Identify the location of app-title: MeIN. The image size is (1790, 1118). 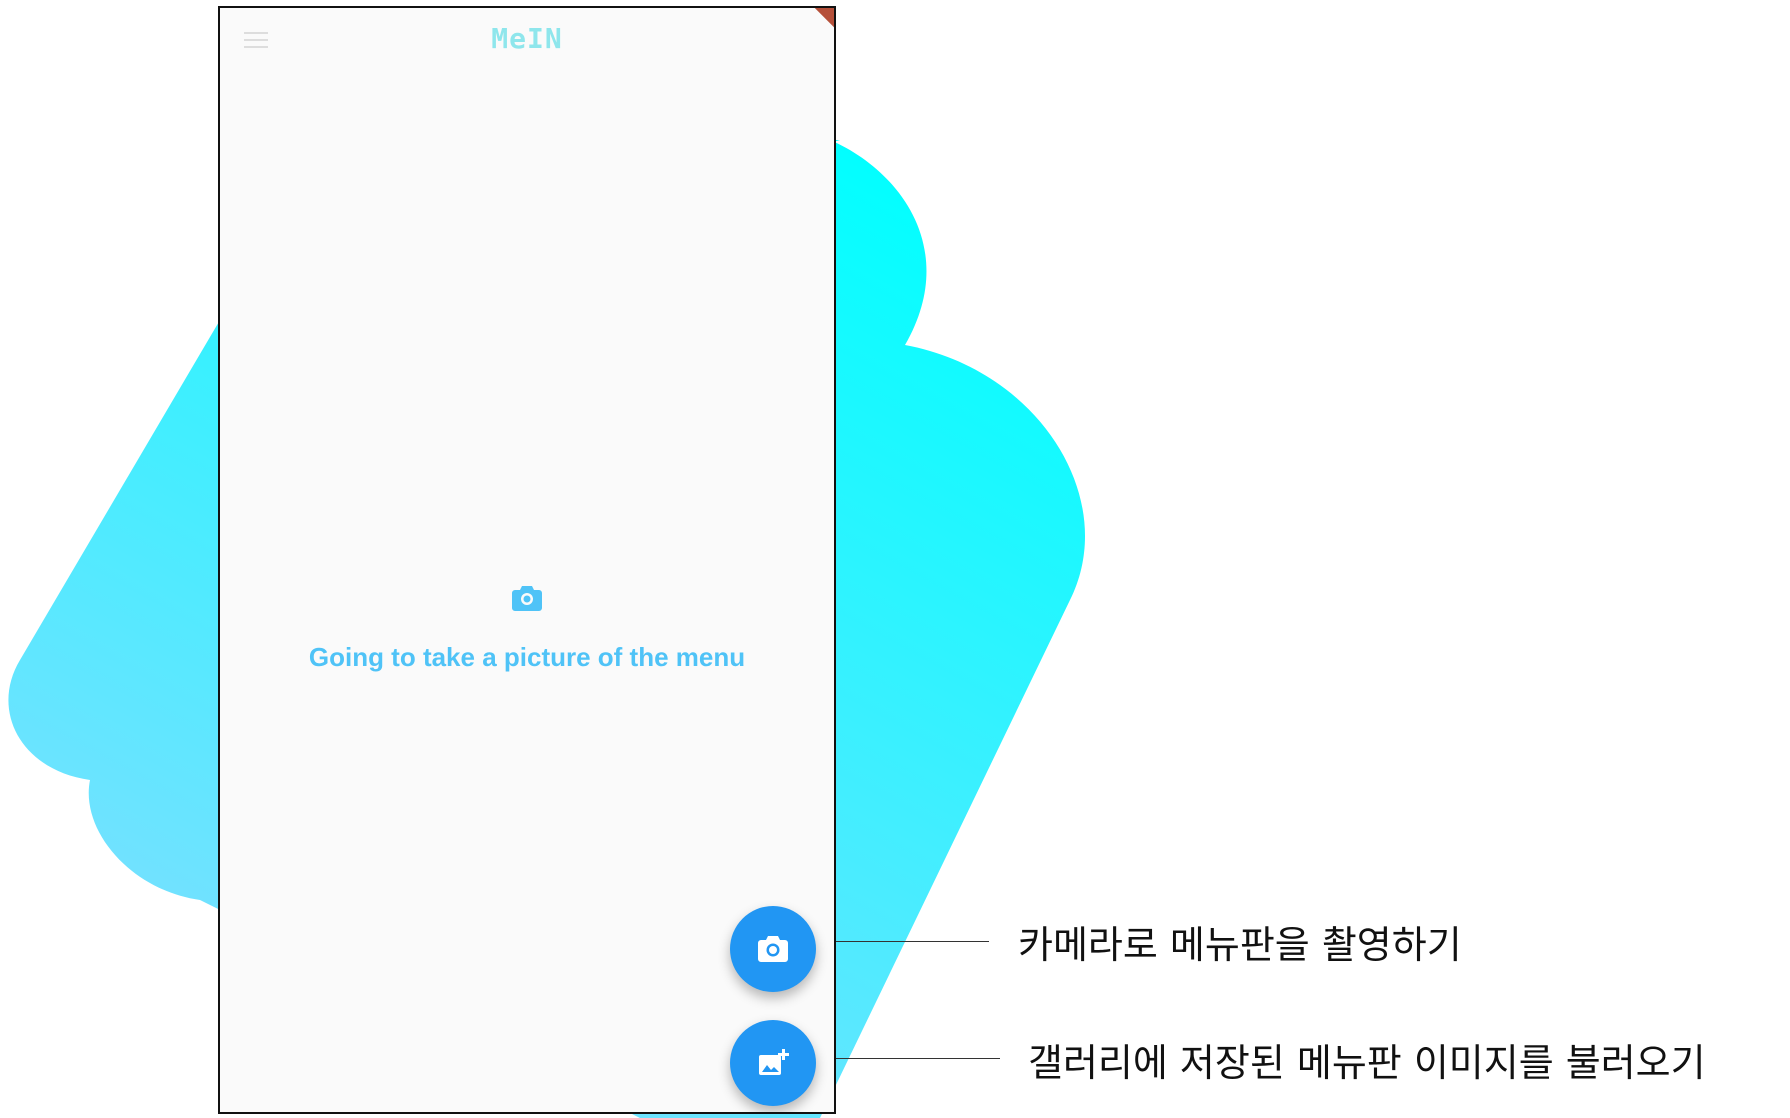
(527, 38).